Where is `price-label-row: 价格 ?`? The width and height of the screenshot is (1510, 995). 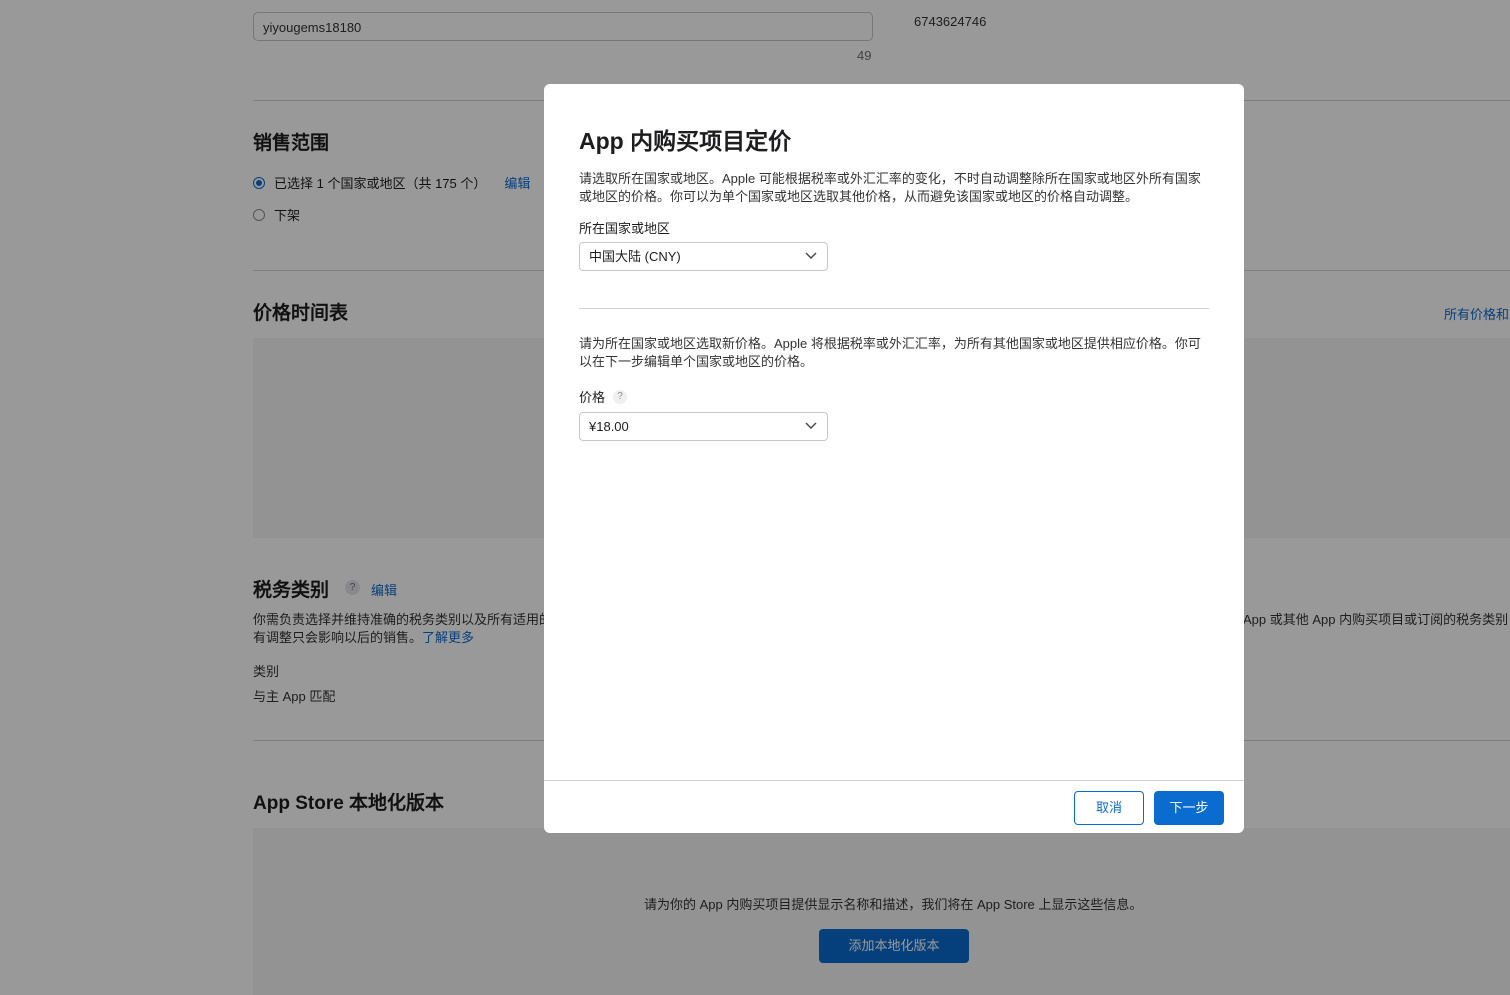 price-label-row: 价格 ? is located at coordinates (603, 396).